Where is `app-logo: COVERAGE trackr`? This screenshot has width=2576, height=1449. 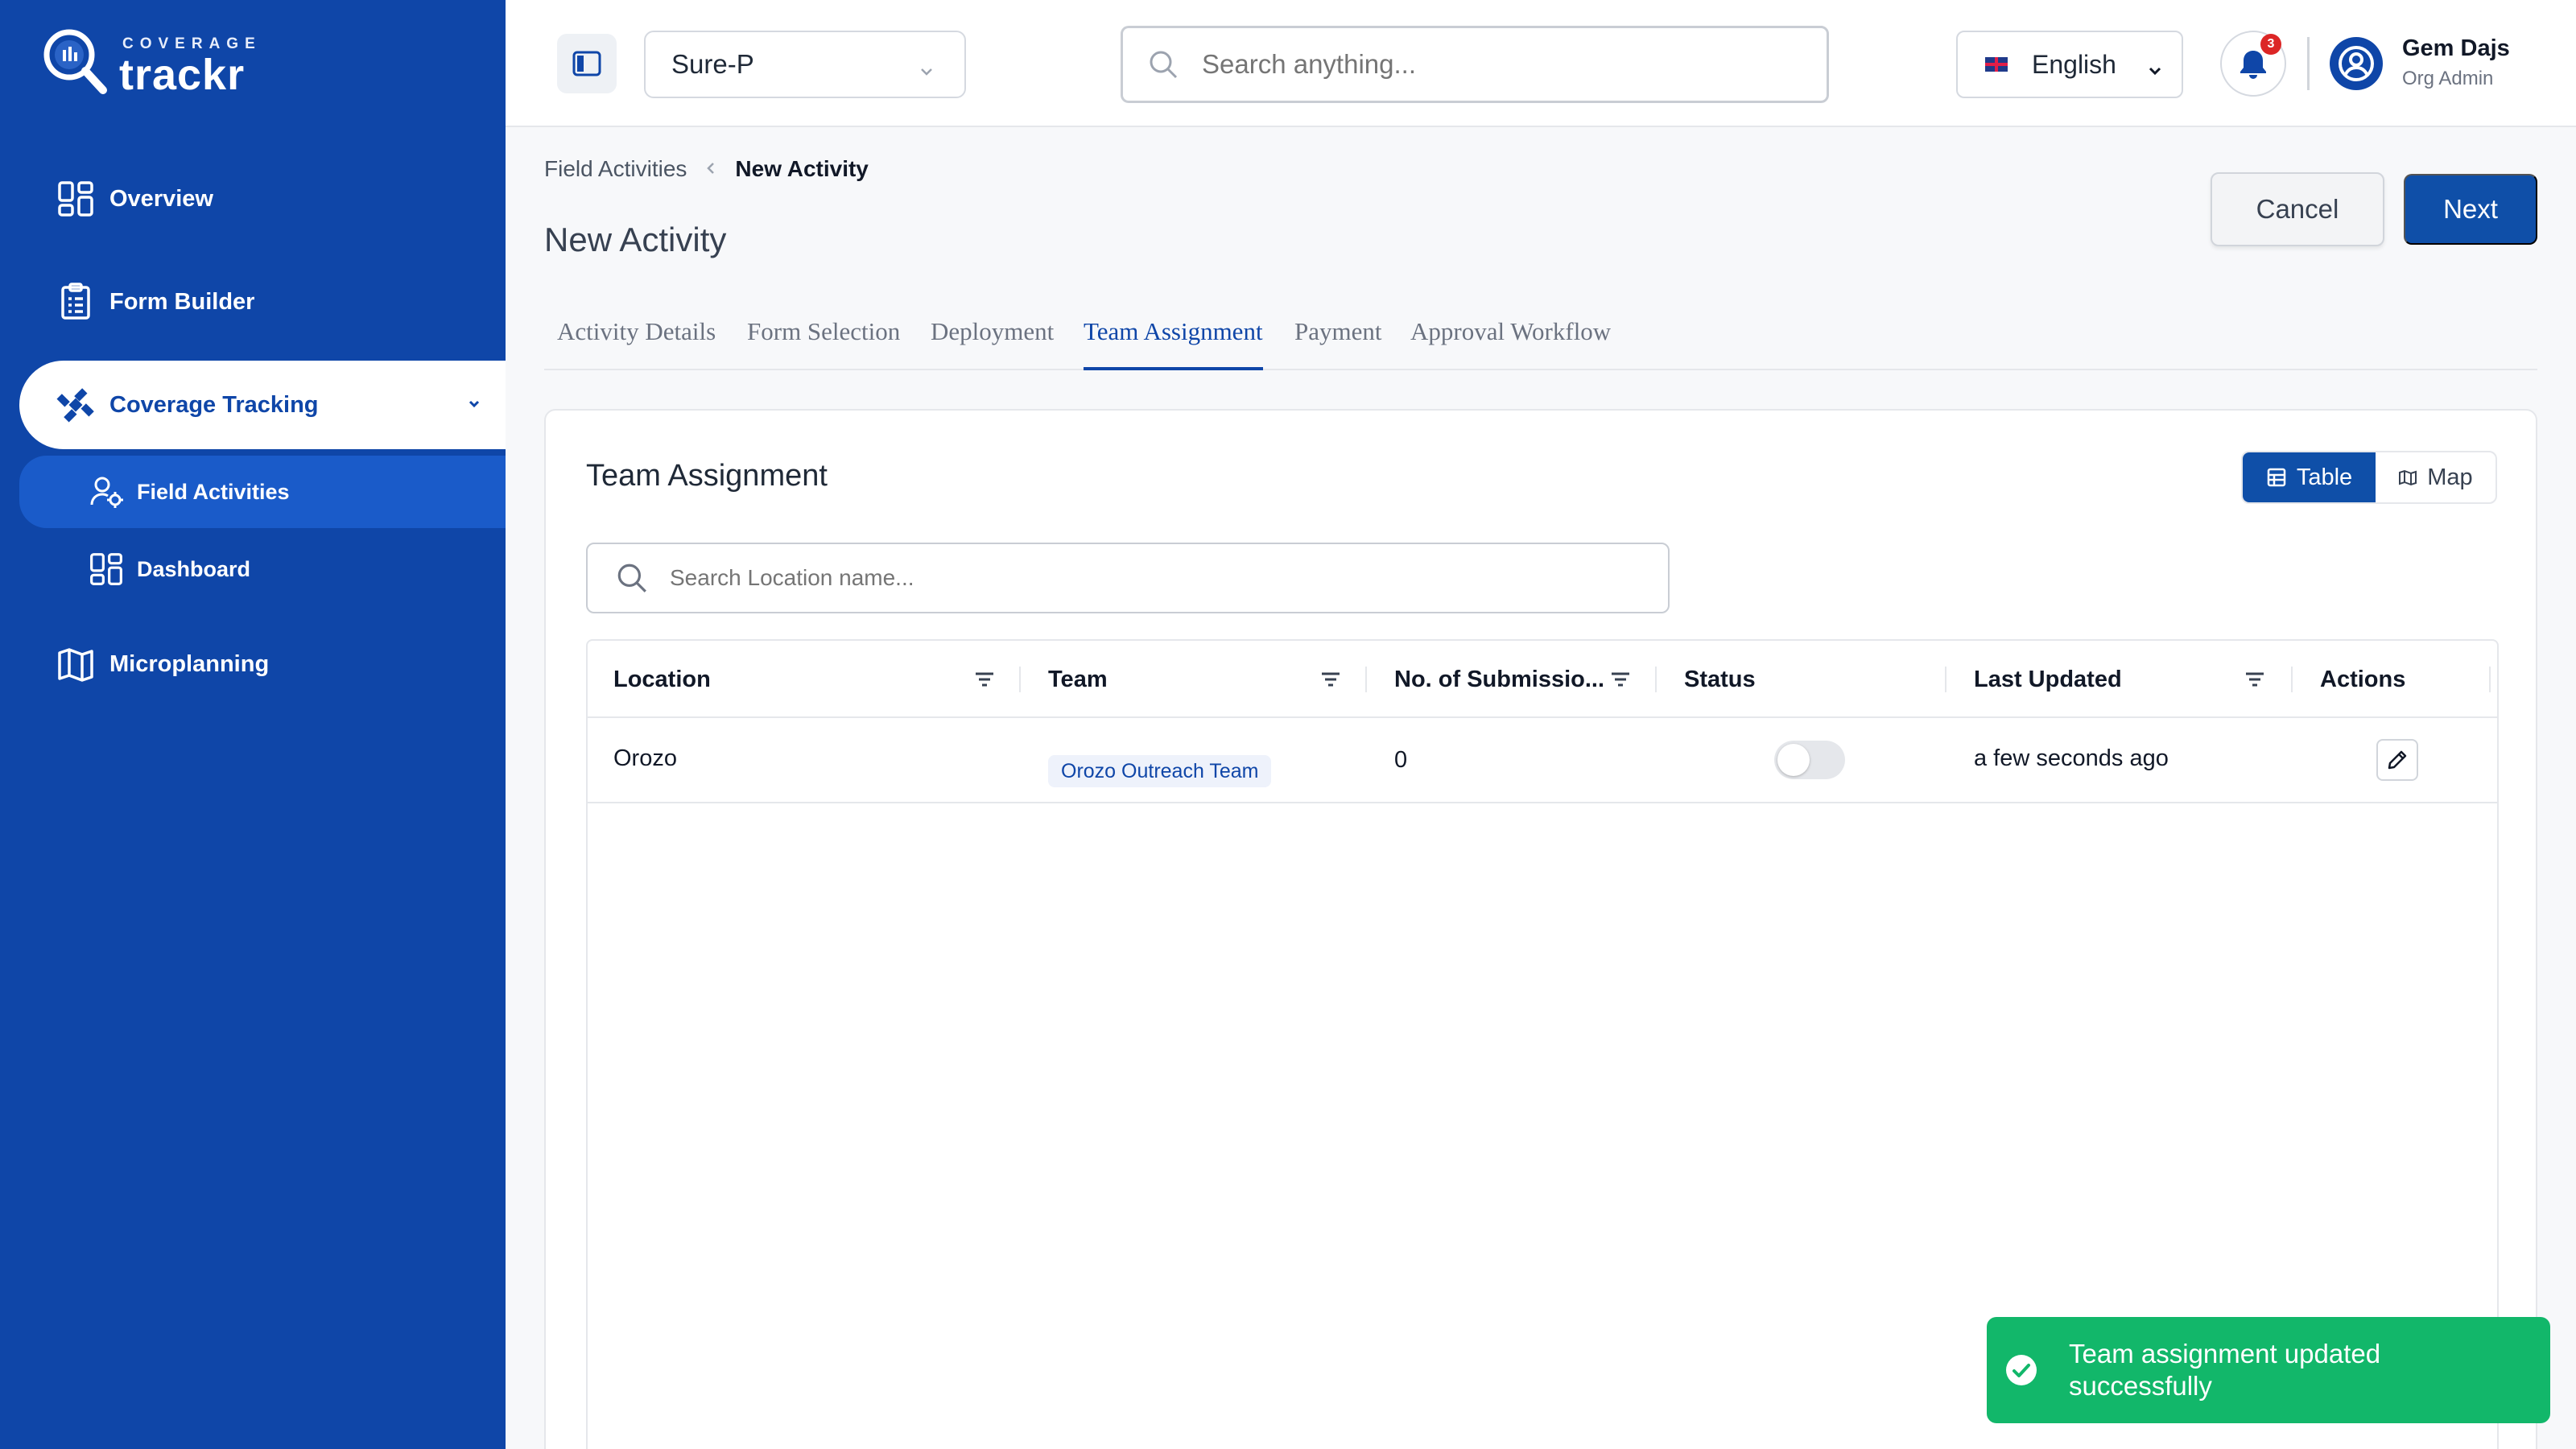 app-logo: COVERAGE trackr is located at coordinates (151, 64).